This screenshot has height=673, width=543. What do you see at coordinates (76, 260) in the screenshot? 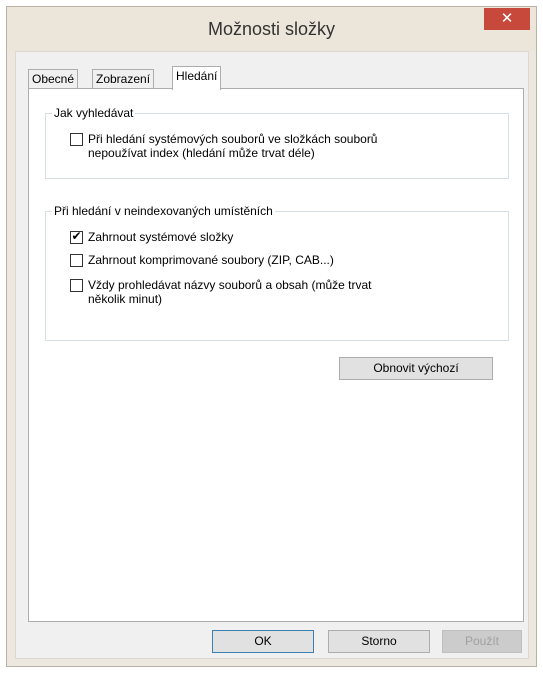
I see `checkbox-include-compressed-files` at bounding box center [76, 260].